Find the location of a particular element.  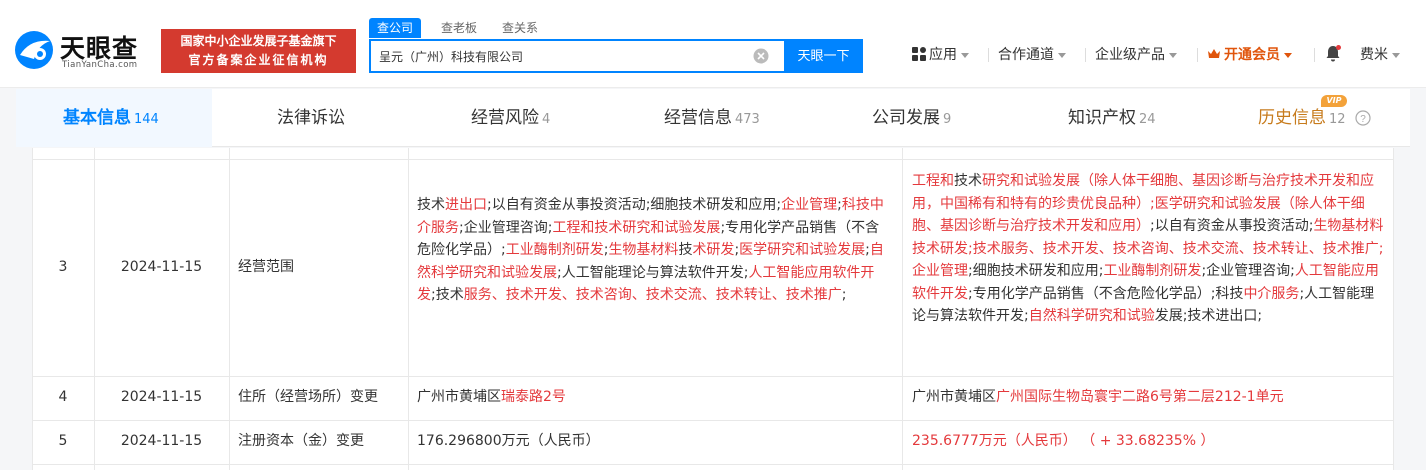

tab-ip: 知识产权 24 is located at coordinates (1112, 118).